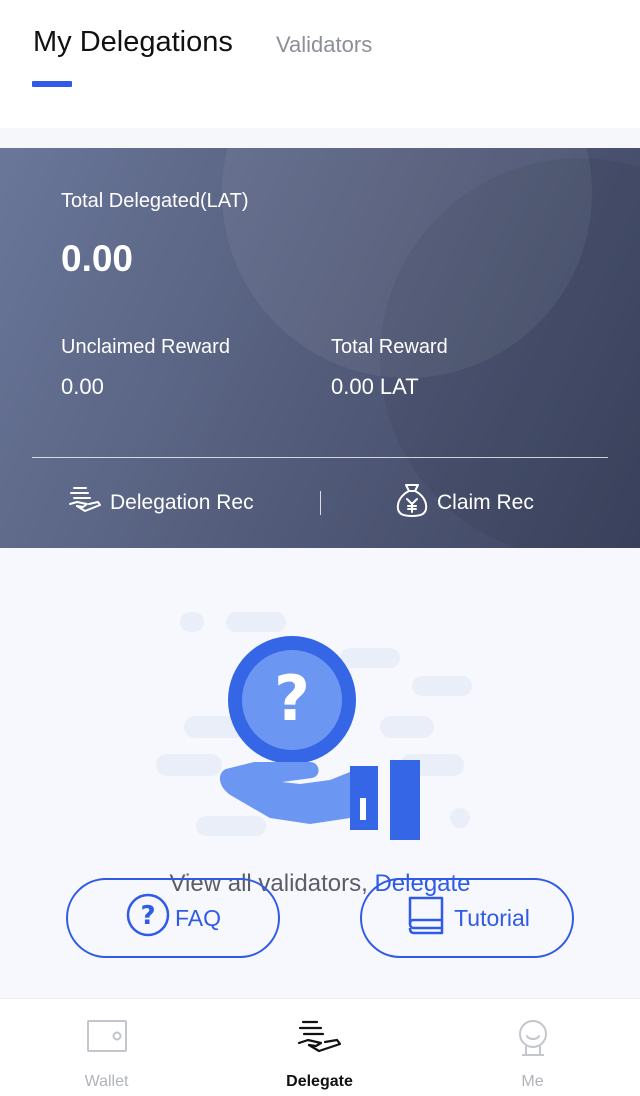  I want to click on tab-my-delegations: My Delegations, so click(133, 42).